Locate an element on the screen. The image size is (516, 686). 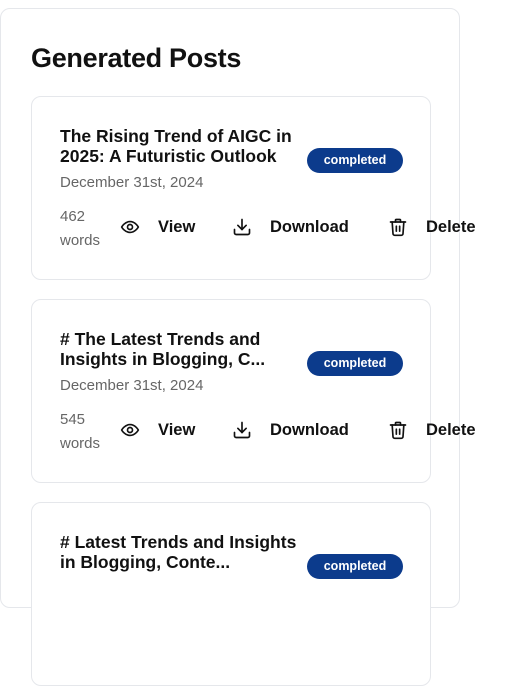
page-title: Generated Posts is located at coordinates (136, 58).